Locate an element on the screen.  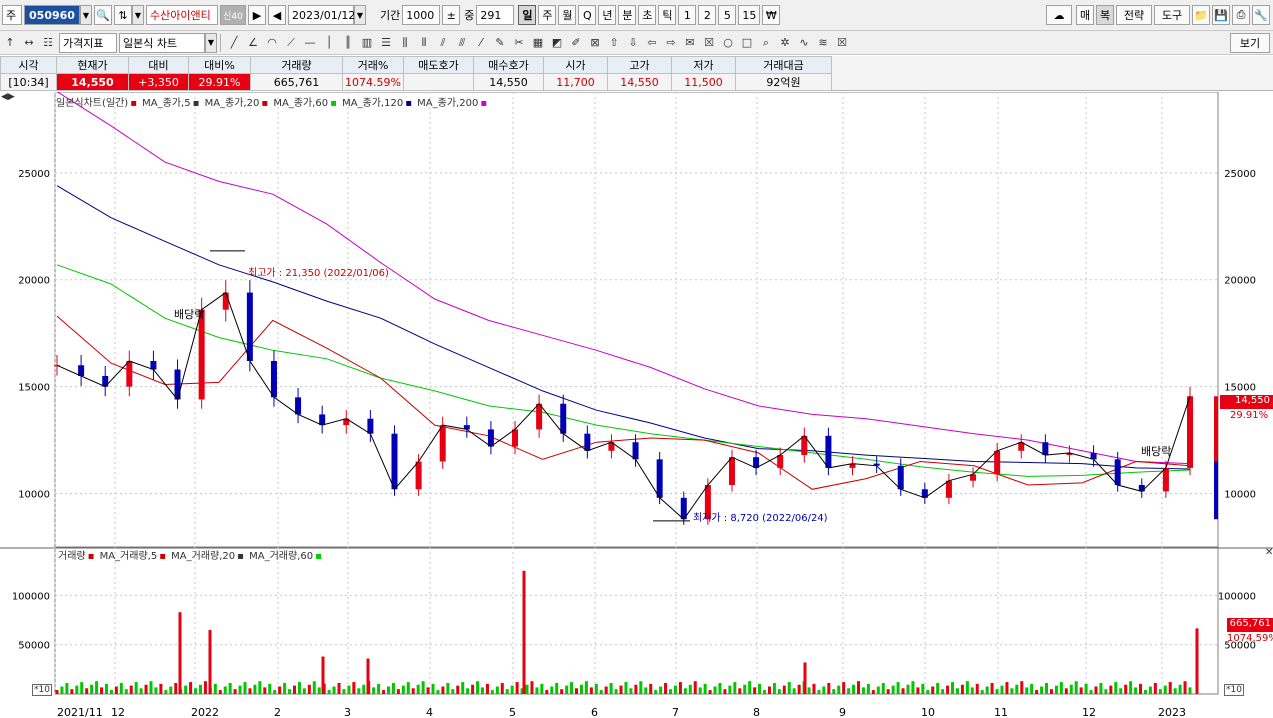
note-icon: ✉ is located at coordinates (690, 43).